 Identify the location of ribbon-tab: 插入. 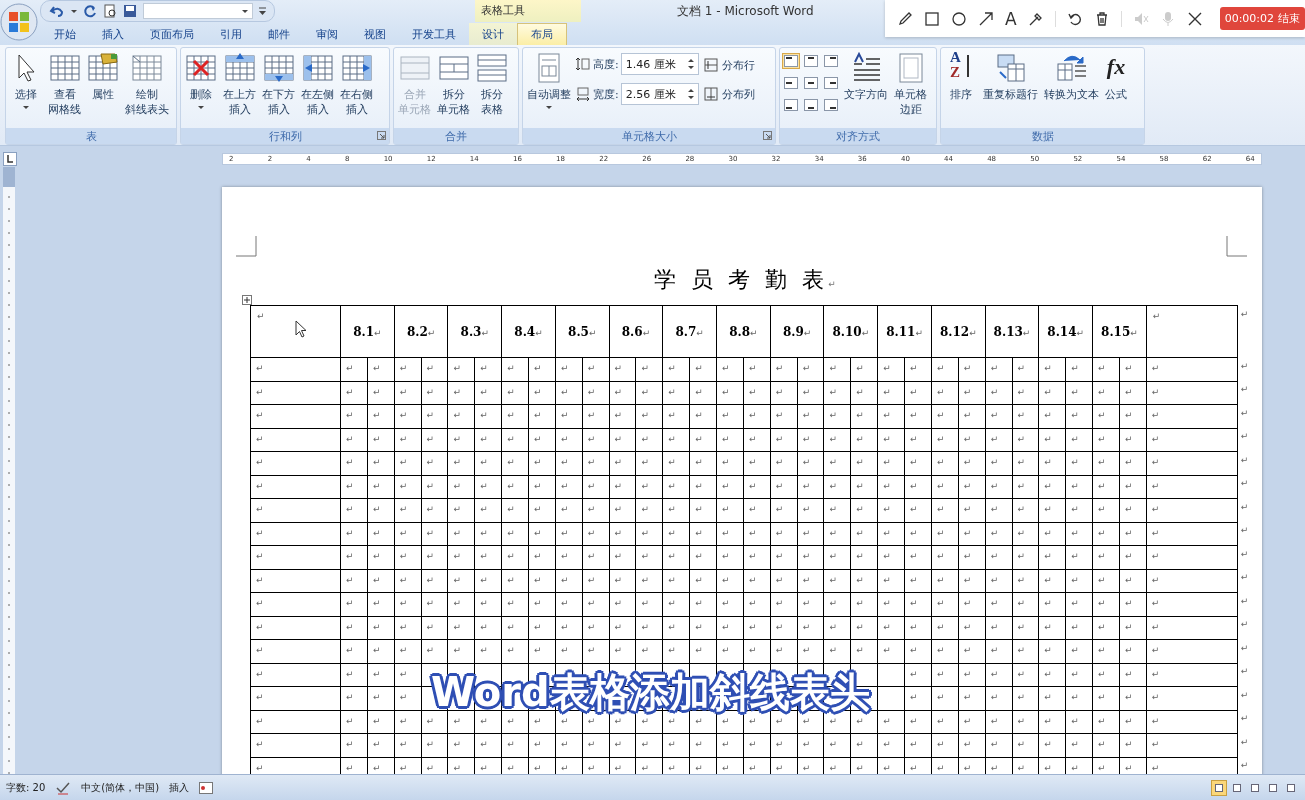
(113, 34).